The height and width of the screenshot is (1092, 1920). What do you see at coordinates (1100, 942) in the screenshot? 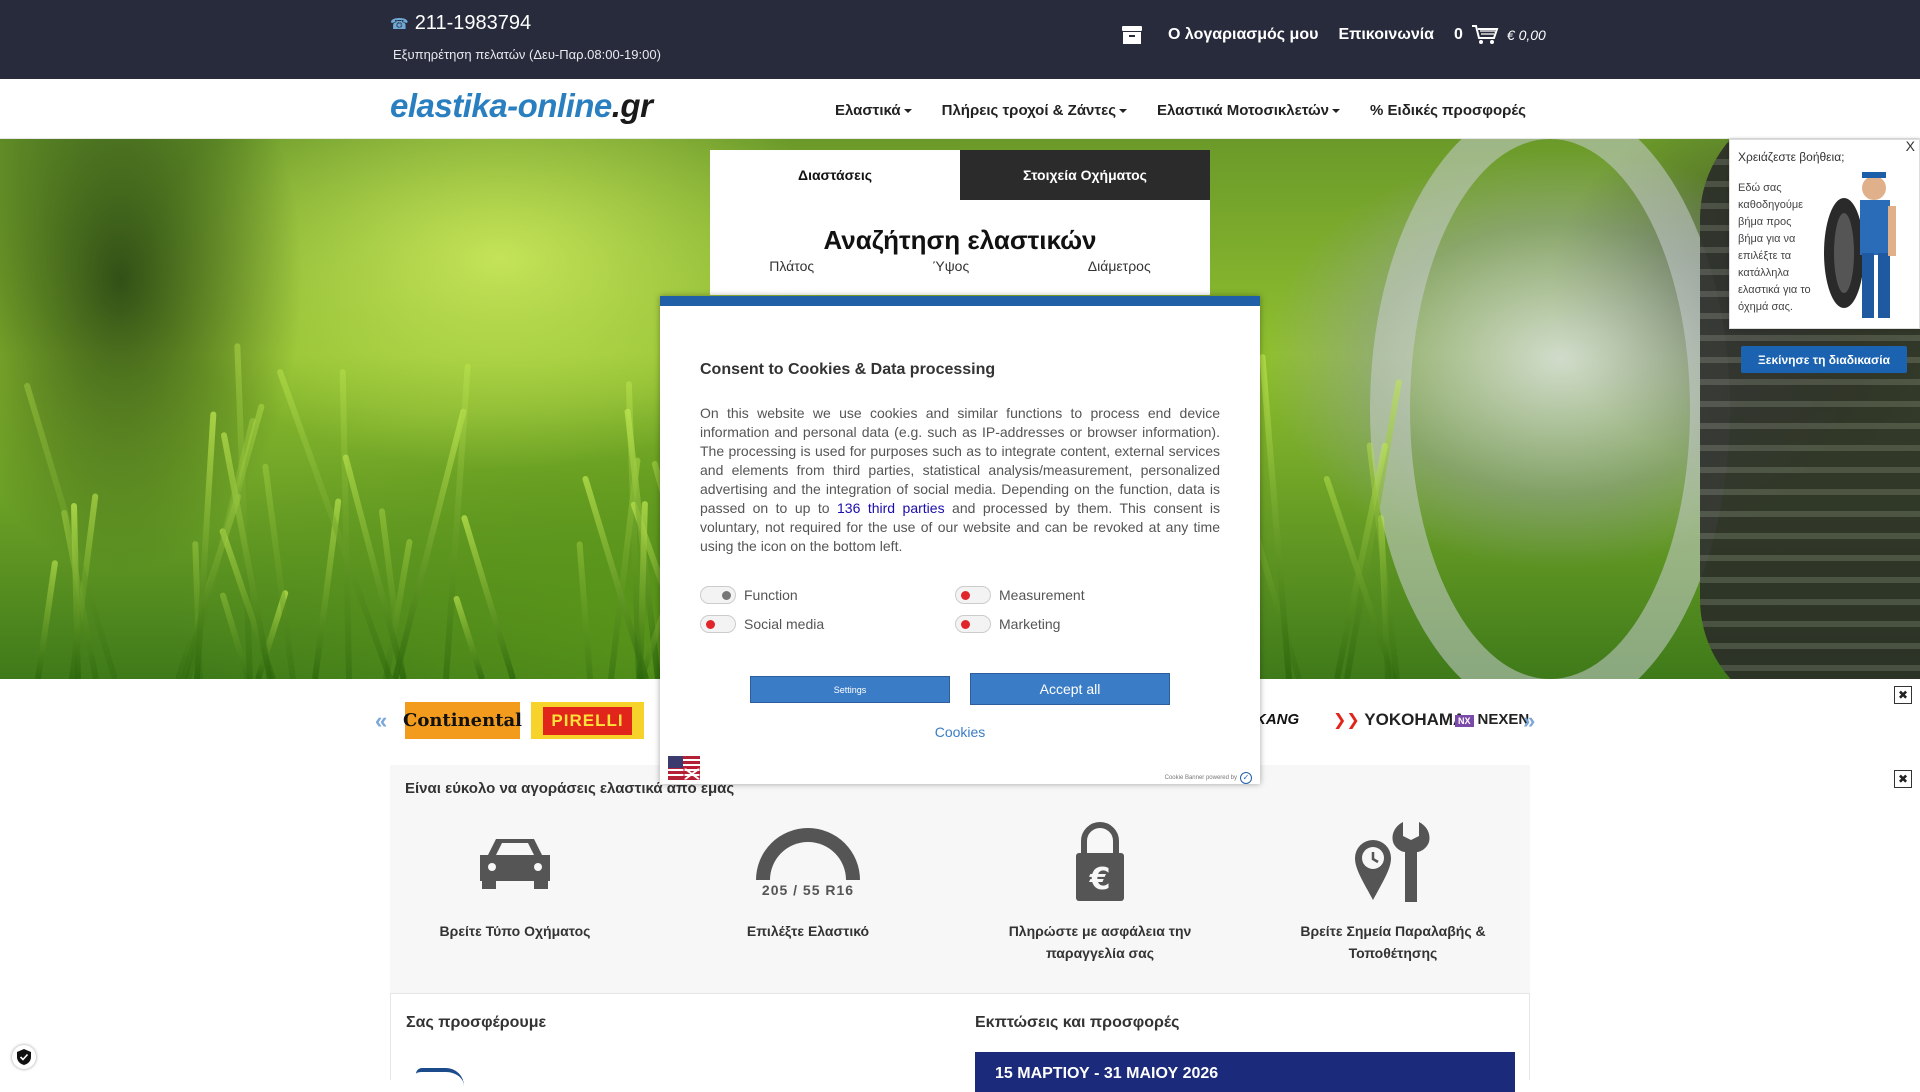
I see `step-label: Πληρώστε με ασφάλεια την παραγγελία σας` at bounding box center [1100, 942].